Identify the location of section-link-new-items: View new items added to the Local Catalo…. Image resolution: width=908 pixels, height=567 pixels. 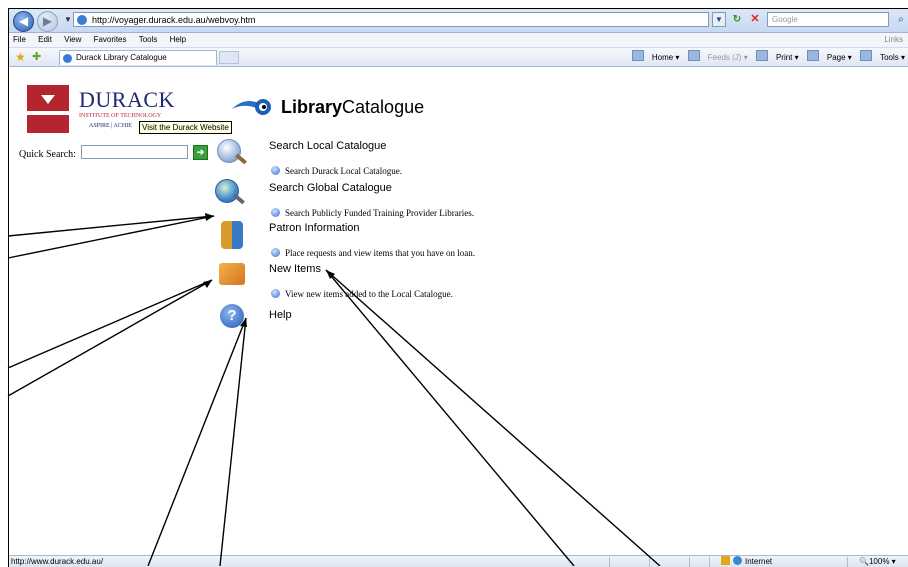
(362, 294).